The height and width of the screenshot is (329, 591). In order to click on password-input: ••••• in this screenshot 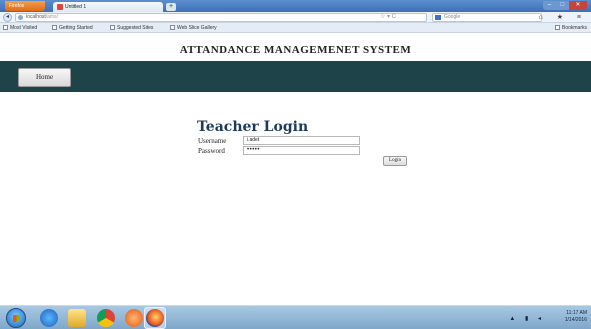, I will do `click(301, 150)`.